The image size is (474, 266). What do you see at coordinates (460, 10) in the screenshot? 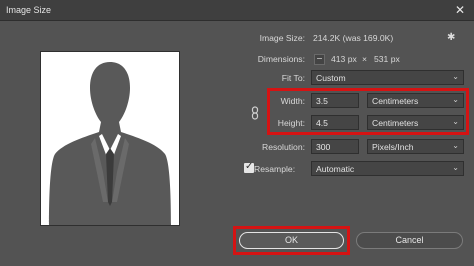
I see `close-icon: ✕` at bounding box center [460, 10].